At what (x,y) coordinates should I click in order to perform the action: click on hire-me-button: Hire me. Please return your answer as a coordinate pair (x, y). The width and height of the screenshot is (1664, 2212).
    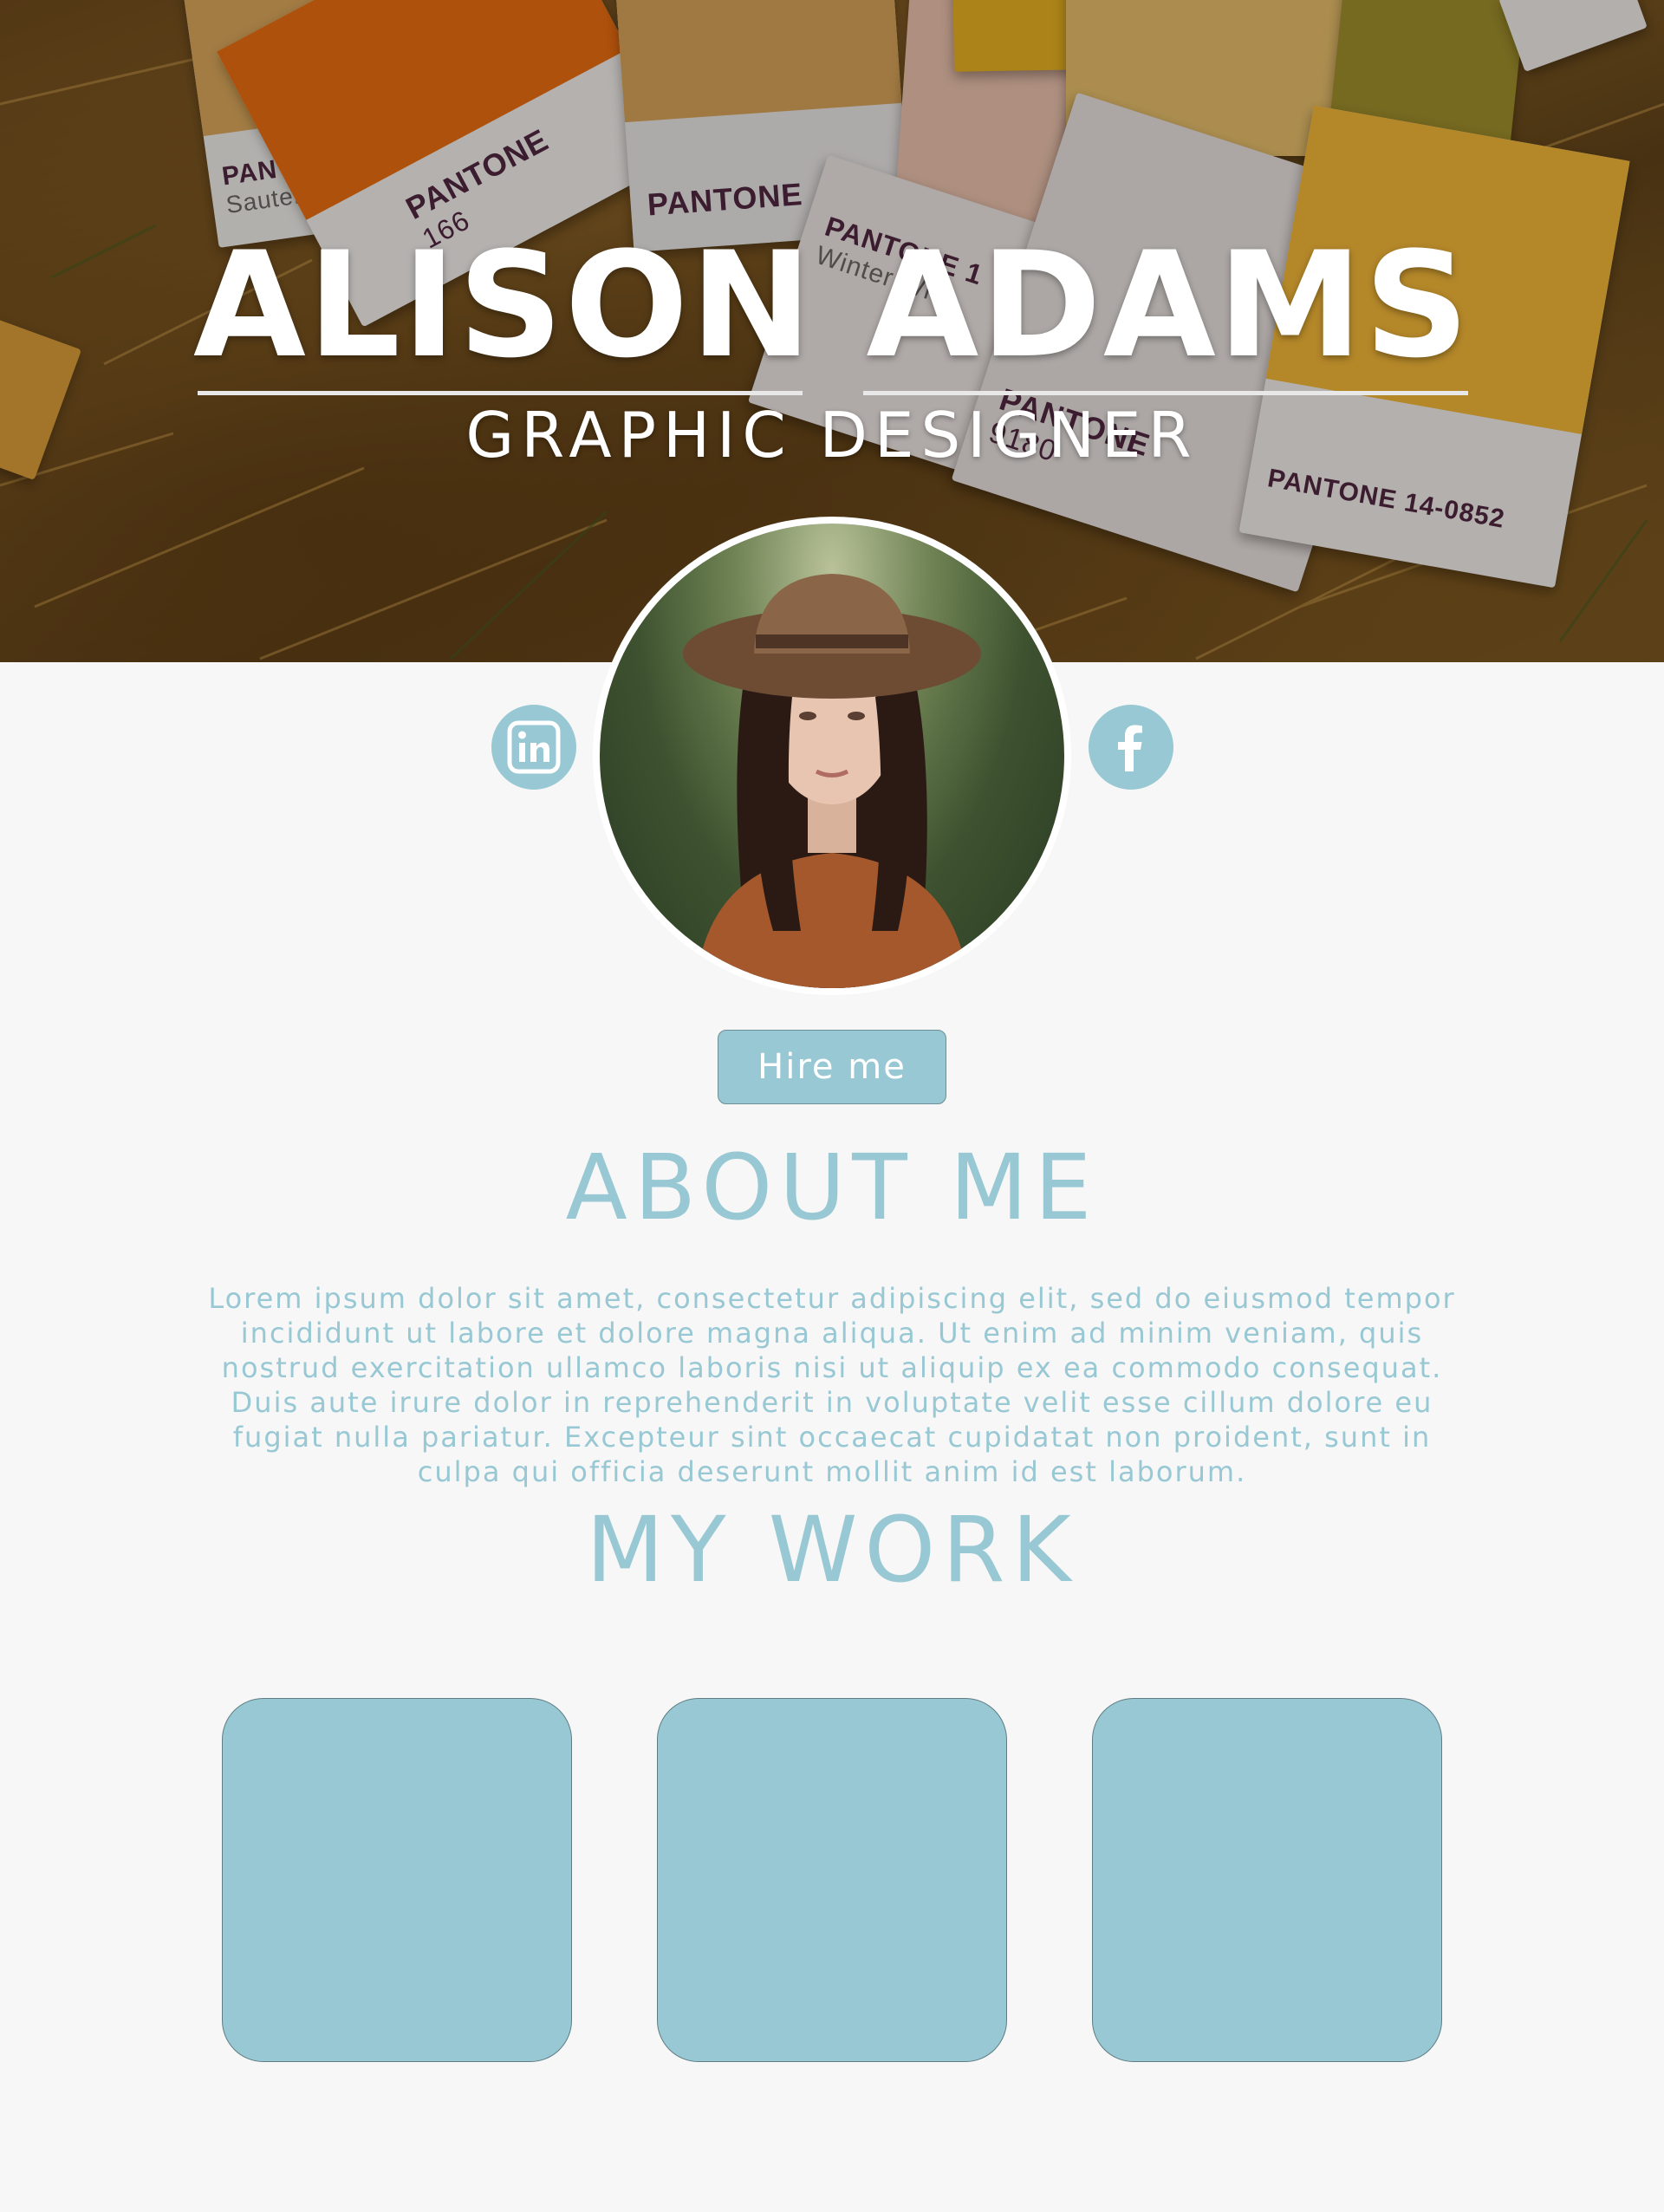
    Looking at the image, I should click on (832, 1067).